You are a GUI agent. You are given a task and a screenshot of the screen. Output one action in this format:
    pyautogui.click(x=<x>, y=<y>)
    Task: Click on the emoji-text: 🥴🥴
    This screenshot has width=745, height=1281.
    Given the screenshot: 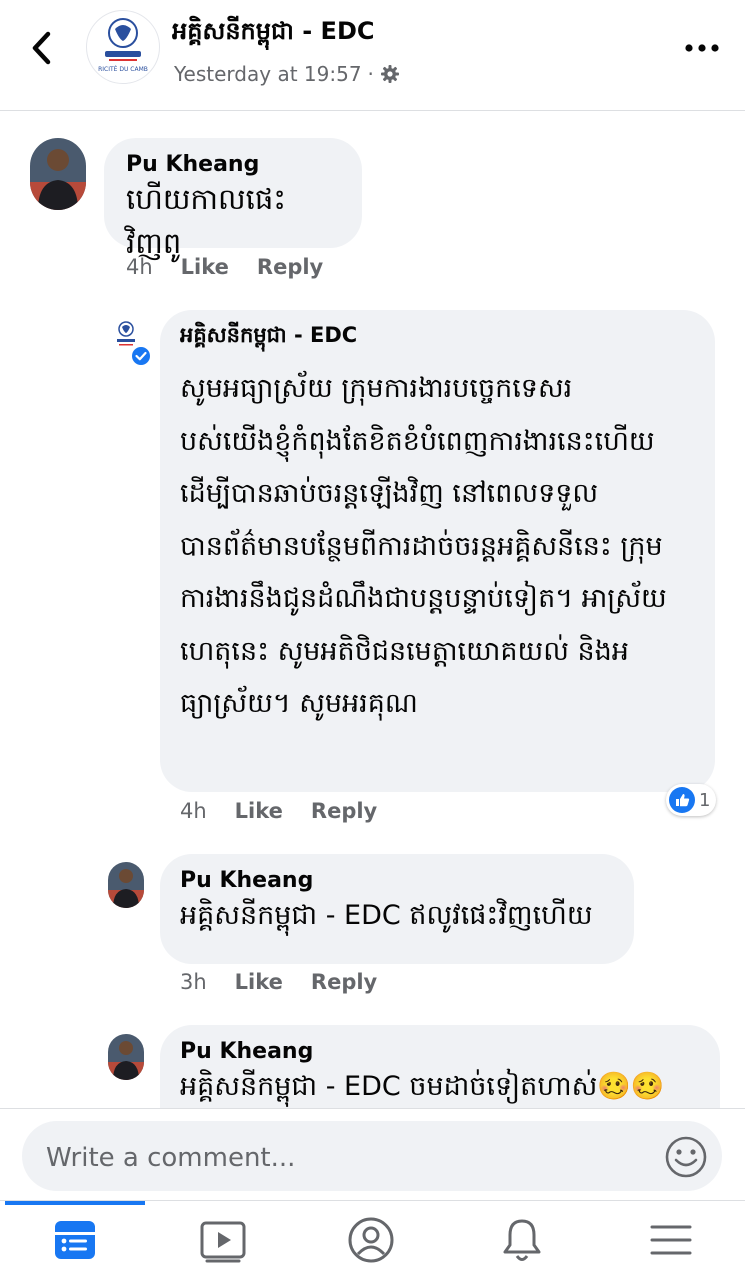 What is the action you would take?
    pyautogui.click(x=631, y=1086)
    